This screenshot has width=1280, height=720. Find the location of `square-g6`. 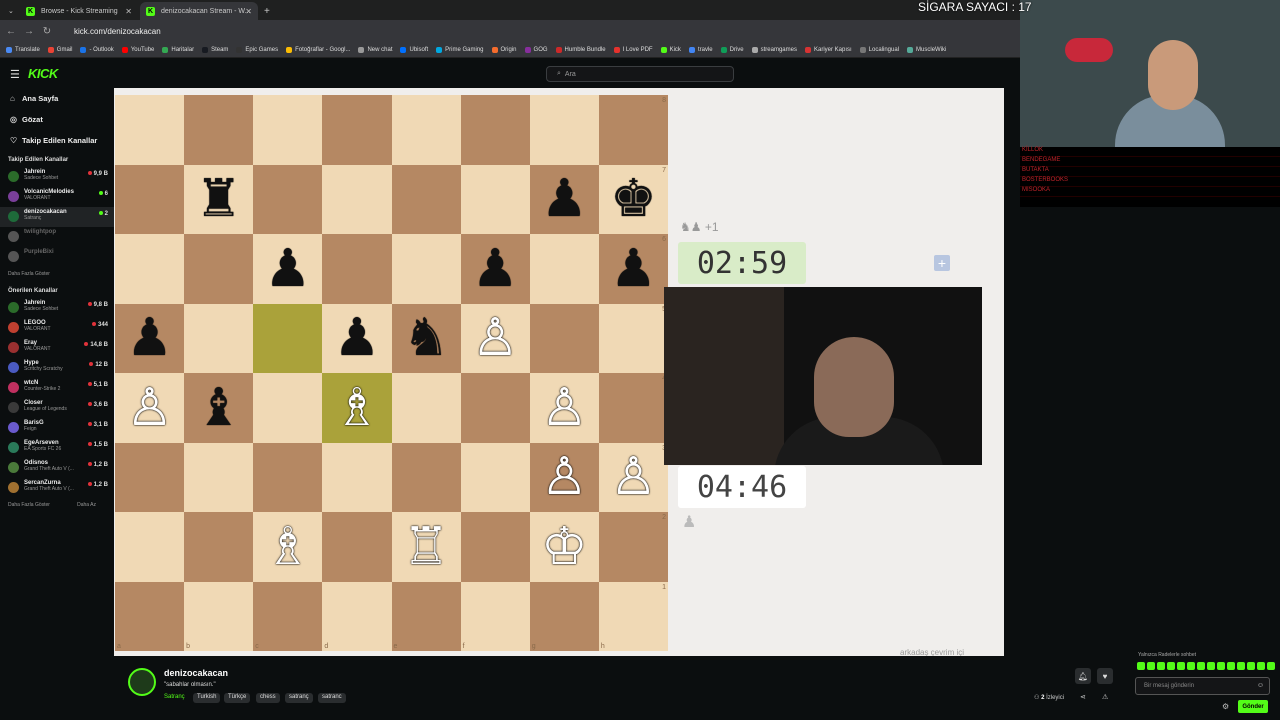

square-g6 is located at coordinates (564, 269).